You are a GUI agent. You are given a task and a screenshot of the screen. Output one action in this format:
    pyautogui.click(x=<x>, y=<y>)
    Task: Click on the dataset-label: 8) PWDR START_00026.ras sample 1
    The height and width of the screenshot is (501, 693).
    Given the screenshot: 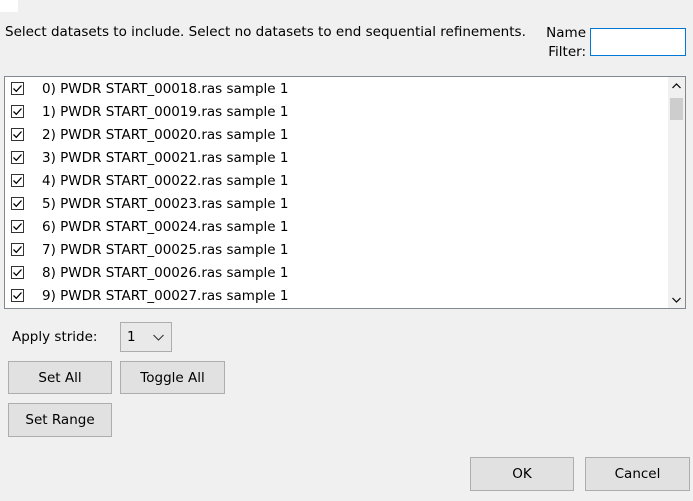 What is the action you would take?
    pyautogui.click(x=165, y=272)
    